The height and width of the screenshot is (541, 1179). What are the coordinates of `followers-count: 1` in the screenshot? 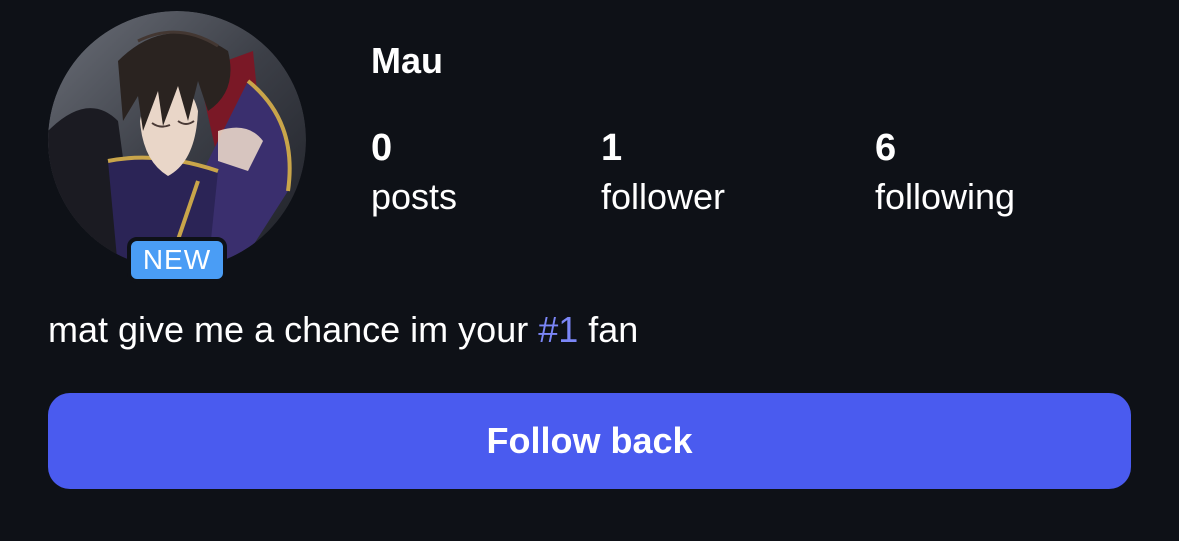 It's located at (612, 148).